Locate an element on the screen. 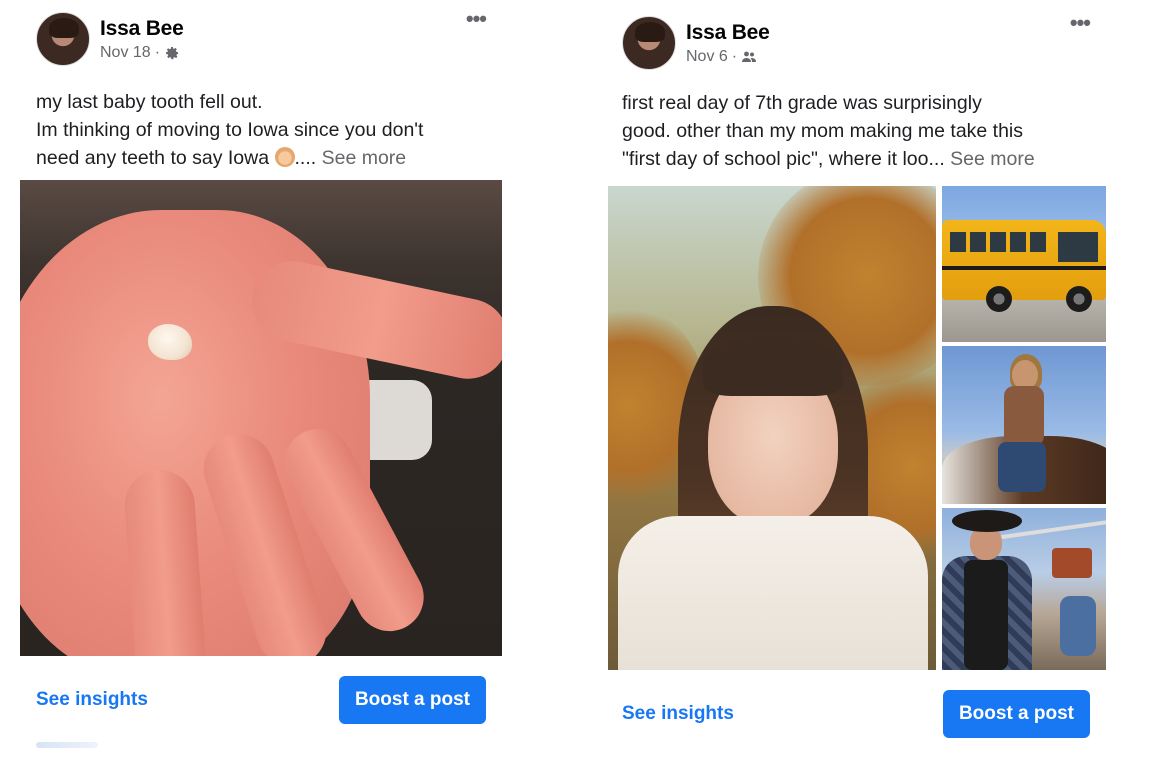  cowboy-hat is located at coordinates (987, 521).